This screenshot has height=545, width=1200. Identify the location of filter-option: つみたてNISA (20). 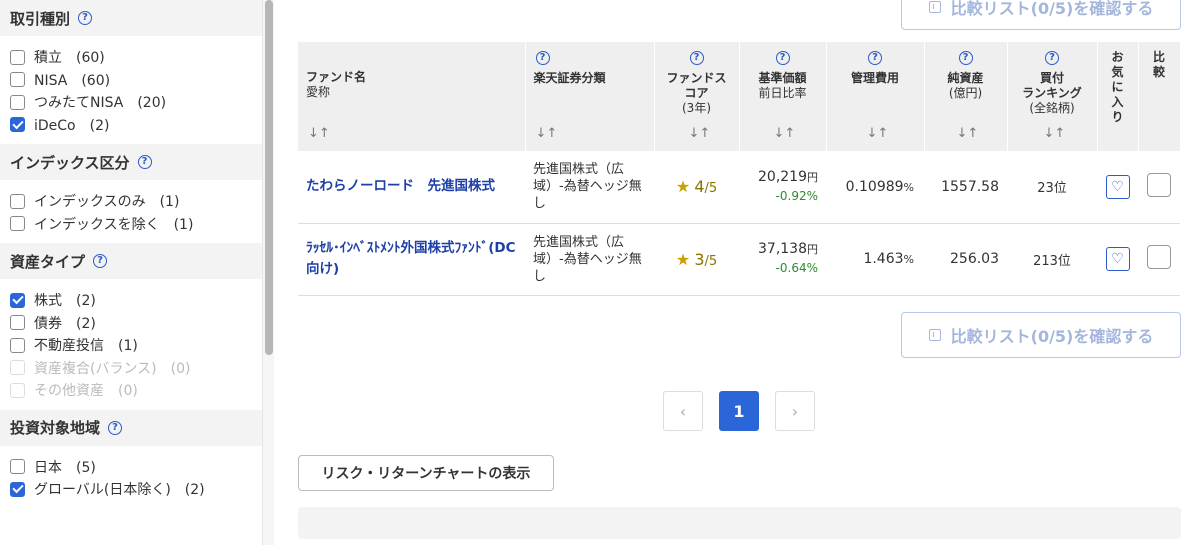
(131, 102).